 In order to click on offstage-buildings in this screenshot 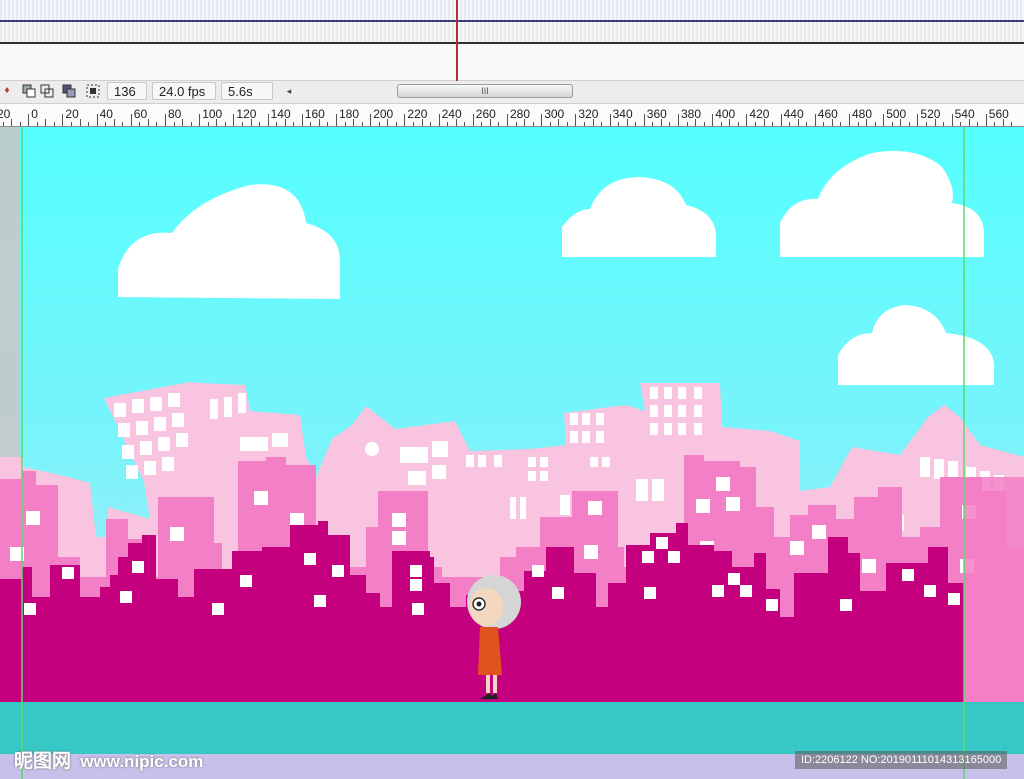, I will do `click(994, 589)`.